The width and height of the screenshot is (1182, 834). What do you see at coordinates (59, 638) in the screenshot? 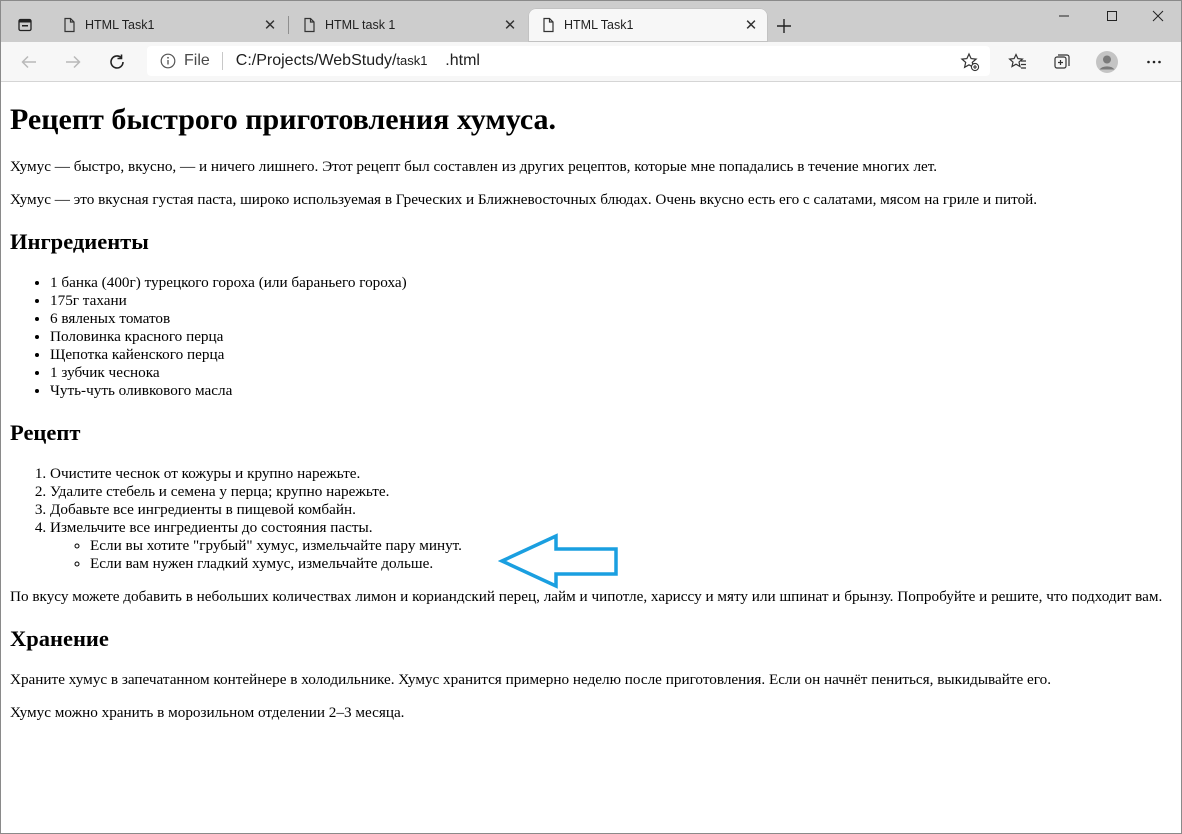
I see `storage-heading: Хранение` at bounding box center [59, 638].